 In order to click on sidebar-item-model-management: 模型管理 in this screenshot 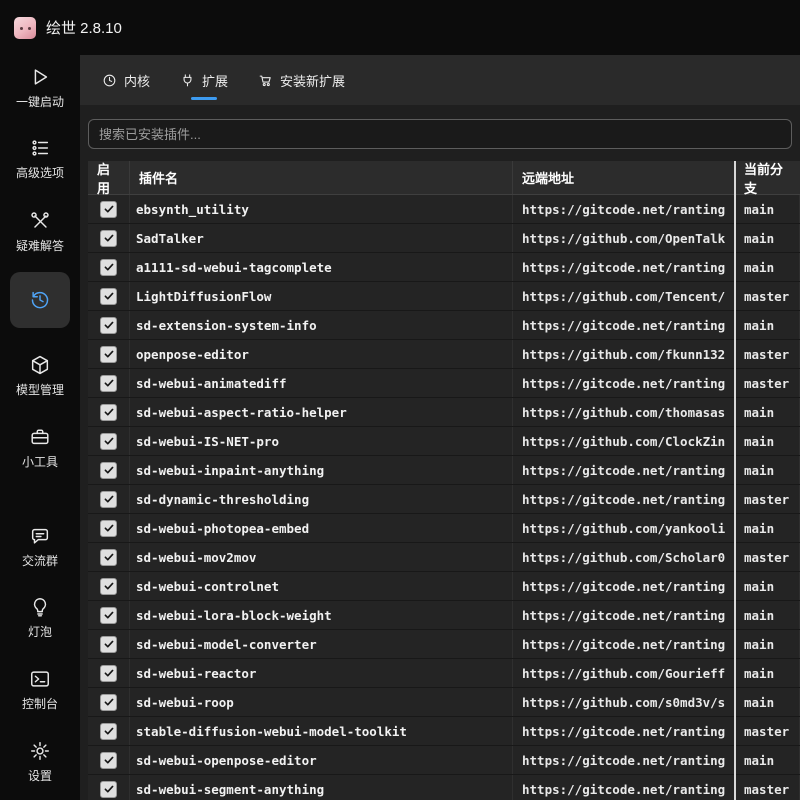, I will do `click(40, 376)`.